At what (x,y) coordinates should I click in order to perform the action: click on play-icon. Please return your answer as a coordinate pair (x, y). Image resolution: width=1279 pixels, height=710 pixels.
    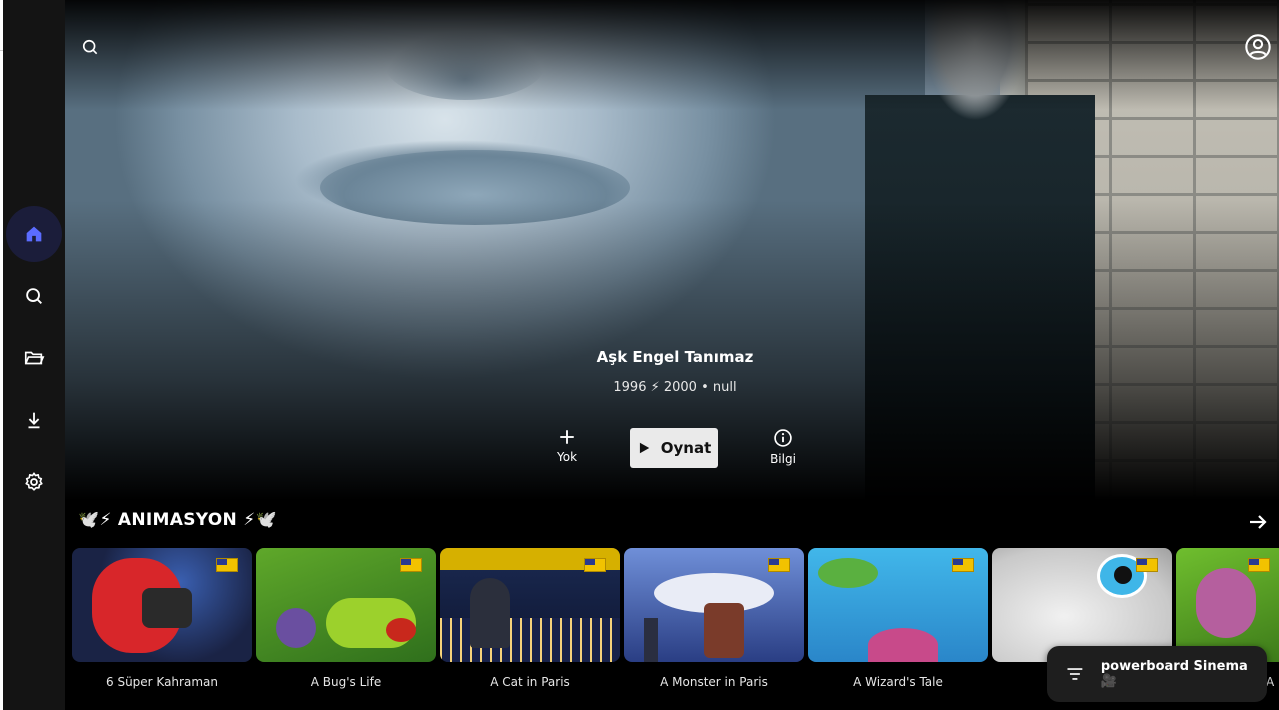
    Looking at the image, I should click on (644, 448).